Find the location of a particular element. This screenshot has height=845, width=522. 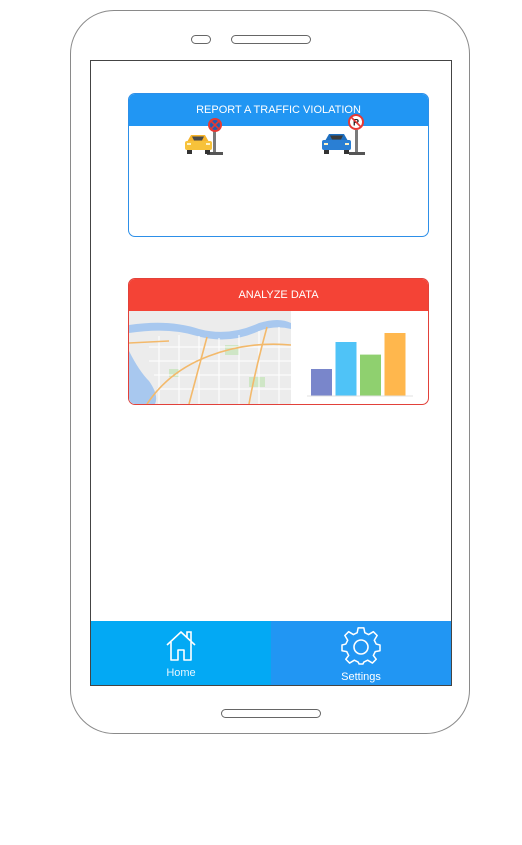

bar-chart-graphic is located at coordinates (360, 365).